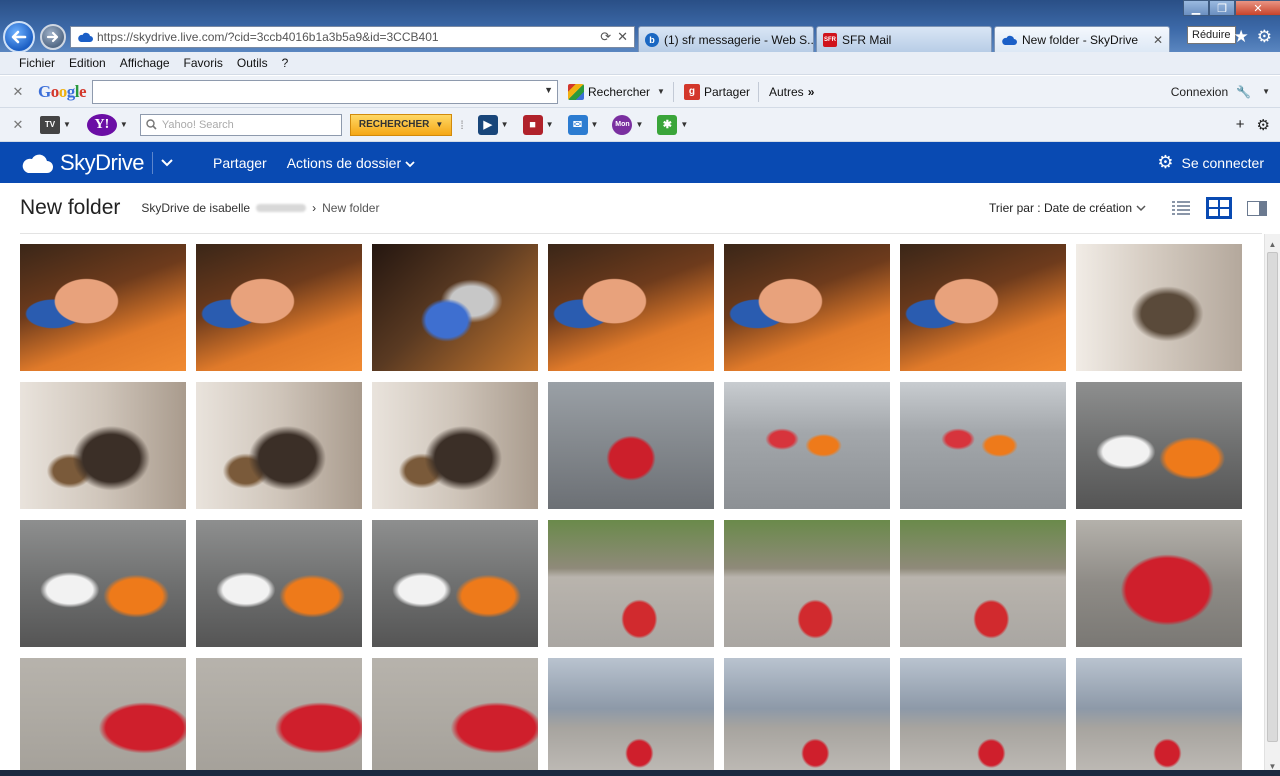 The width and height of the screenshot is (1280, 776). Describe the element at coordinates (1199, 92) in the screenshot. I see `login-link: Connexion` at that location.